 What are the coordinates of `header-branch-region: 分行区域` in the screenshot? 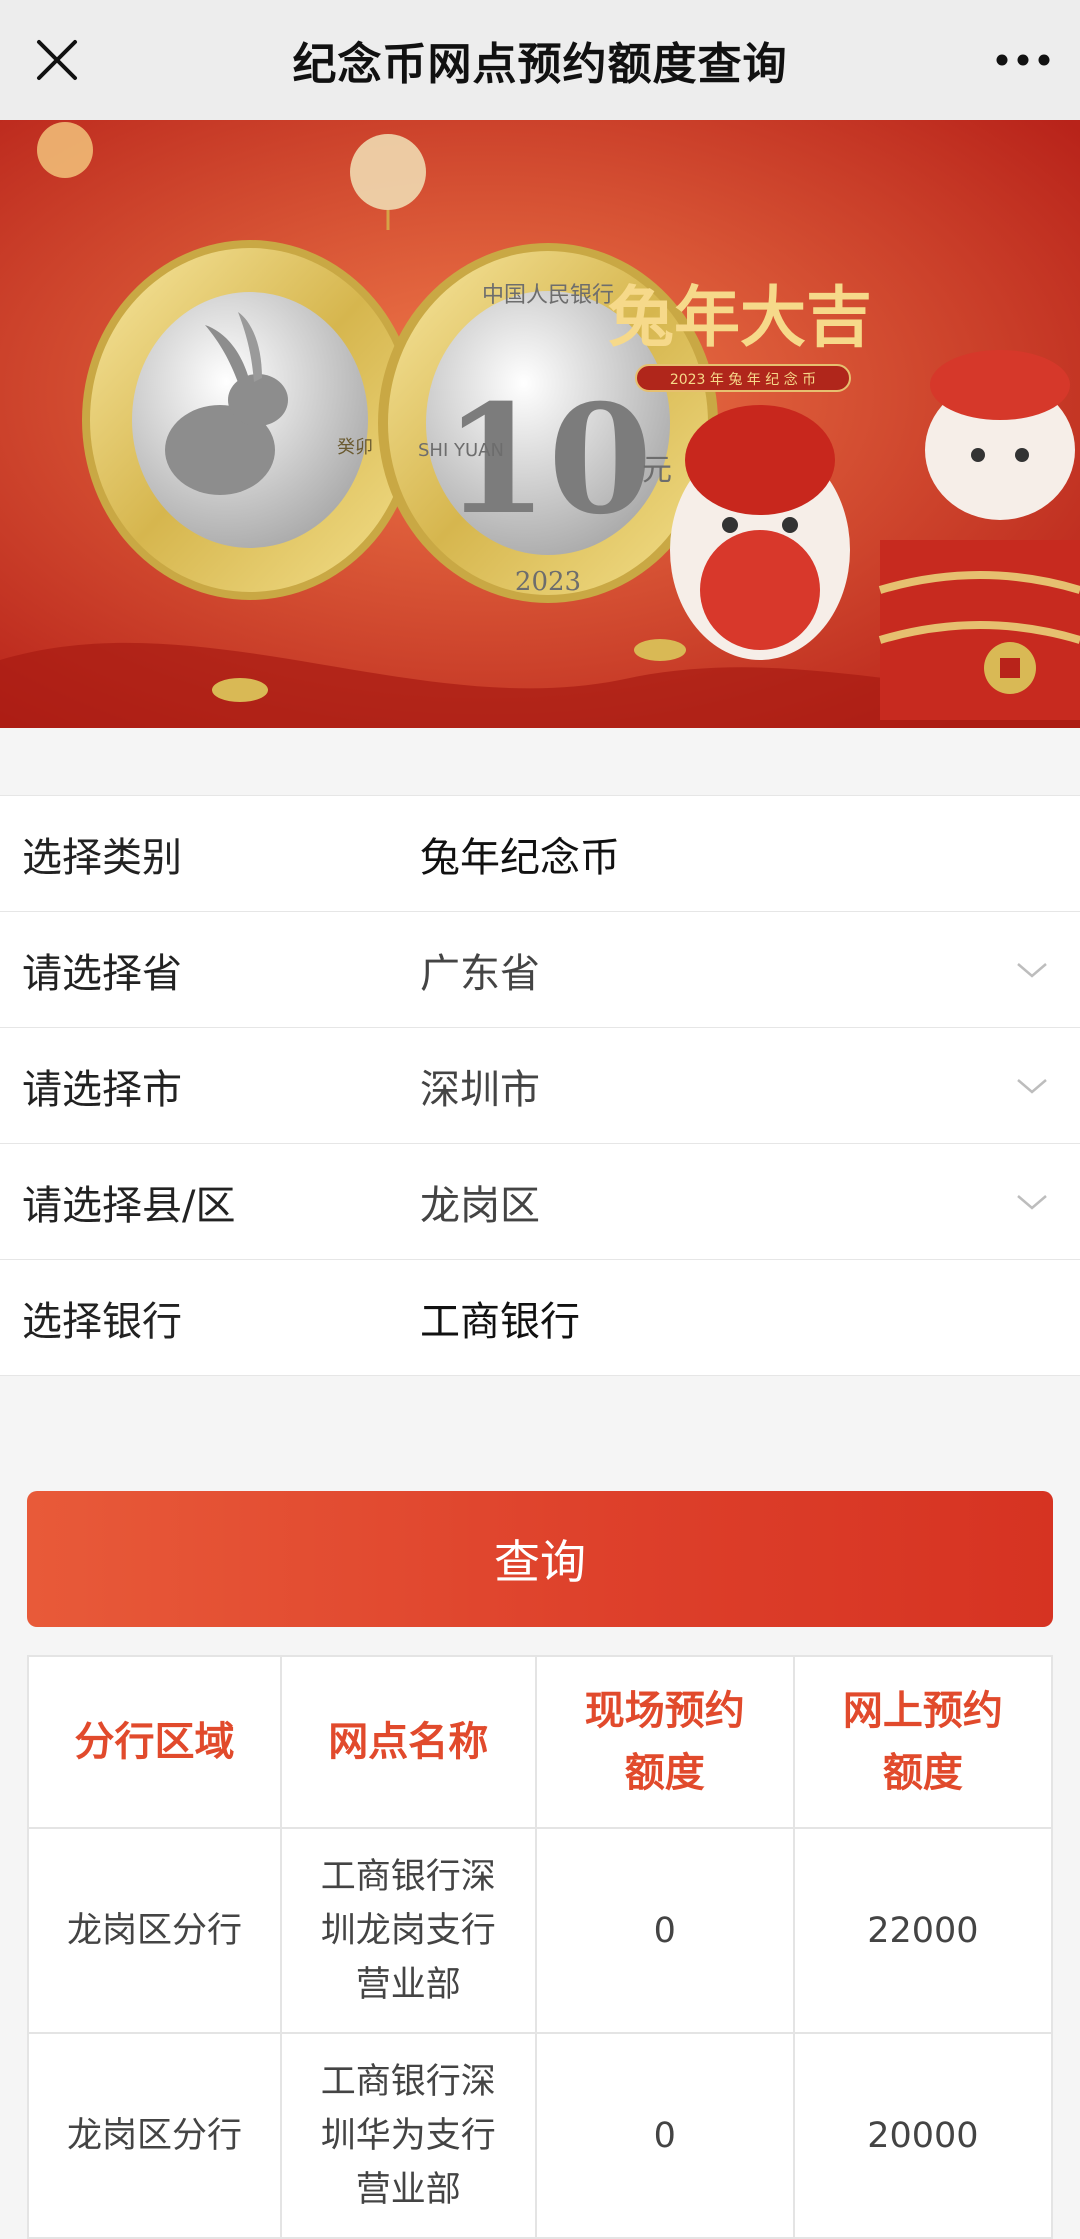 It's located at (154, 1742).